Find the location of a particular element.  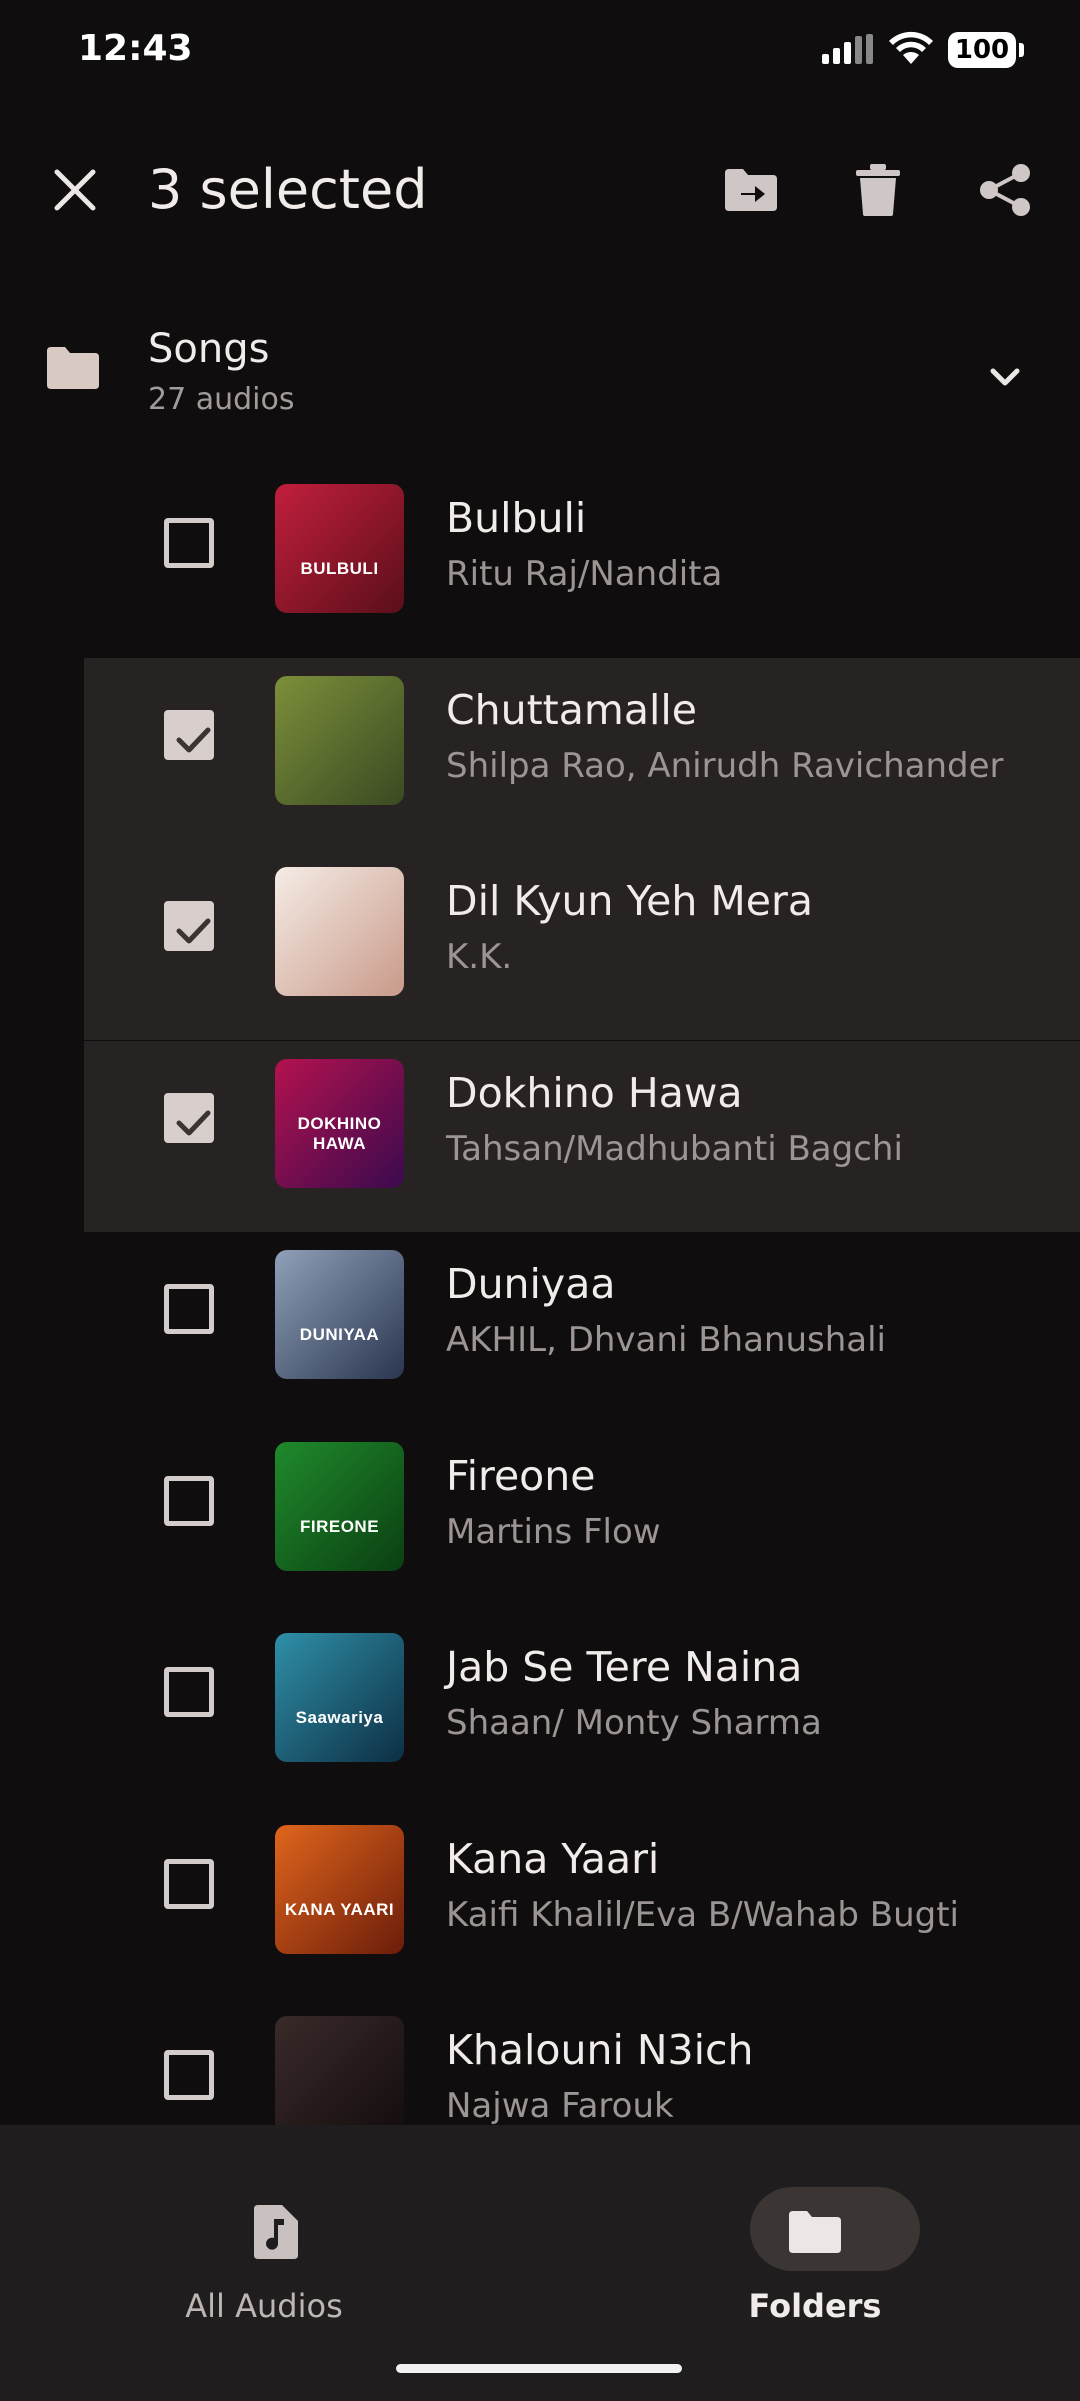

status-time: 12:43 is located at coordinates (135, 48).